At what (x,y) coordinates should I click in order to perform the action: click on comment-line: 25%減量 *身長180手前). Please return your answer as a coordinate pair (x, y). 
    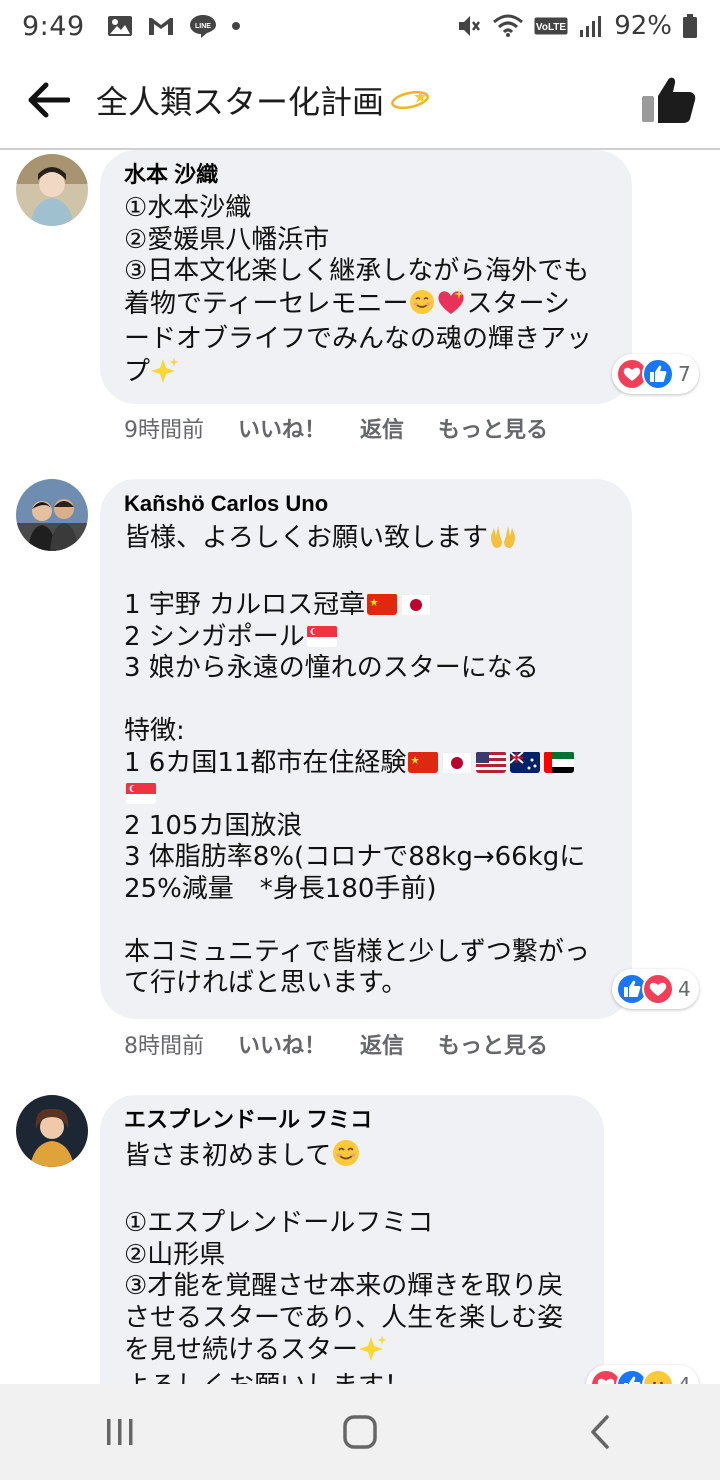
    Looking at the image, I should click on (280, 888).